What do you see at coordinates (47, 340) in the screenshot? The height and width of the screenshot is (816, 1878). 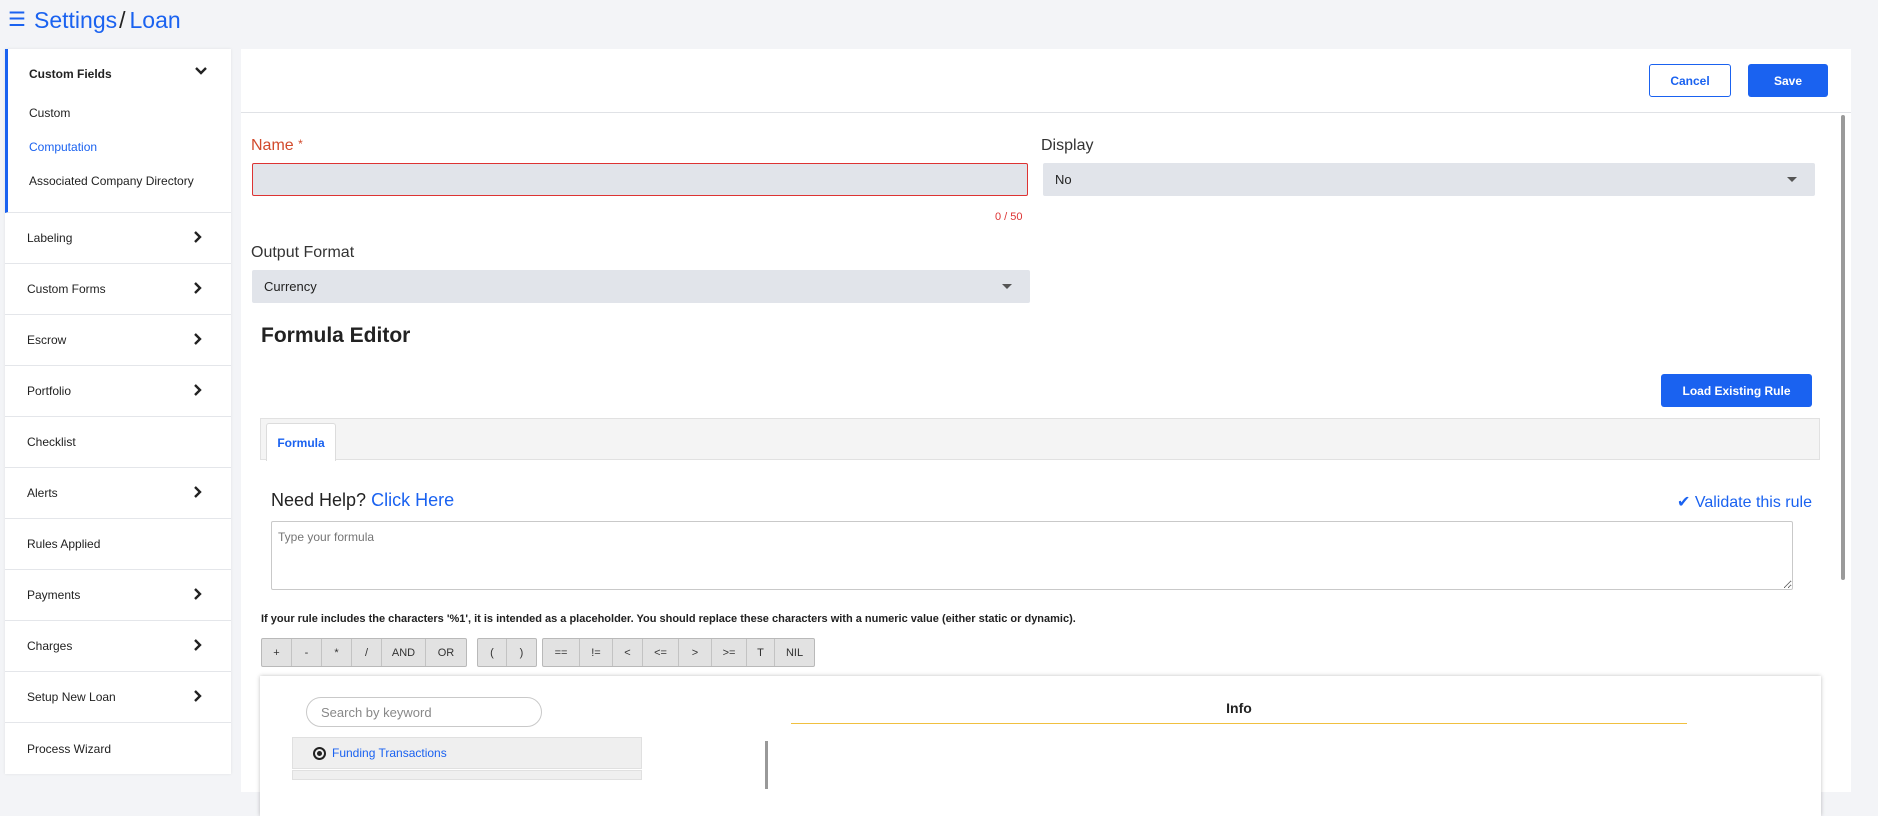 I see `sidebar-item-label: Escrow` at bounding box center [47, 340].